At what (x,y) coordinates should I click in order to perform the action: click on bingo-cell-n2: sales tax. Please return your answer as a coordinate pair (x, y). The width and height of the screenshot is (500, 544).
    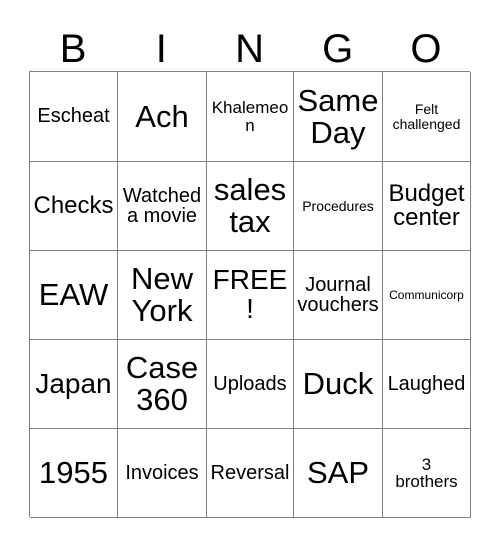
    Looking at the image, I should click on (250, 206).